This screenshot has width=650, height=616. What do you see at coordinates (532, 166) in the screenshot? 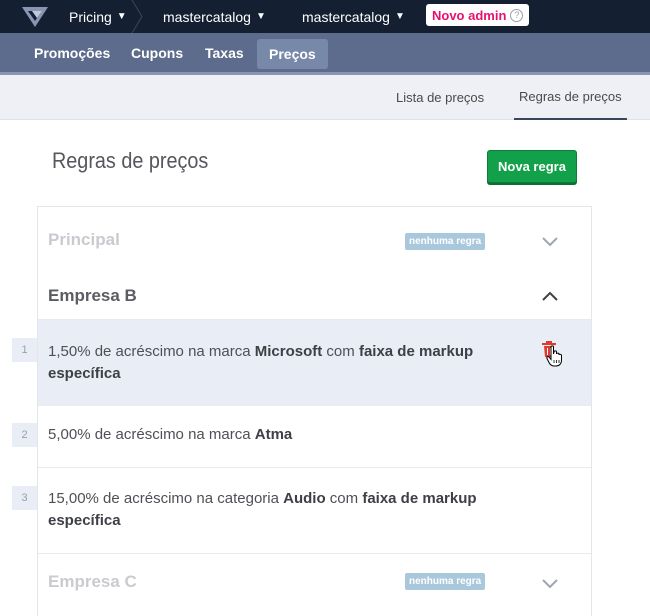
I see `new-rule-button: Nova regra` at bounding box center [532, 166].